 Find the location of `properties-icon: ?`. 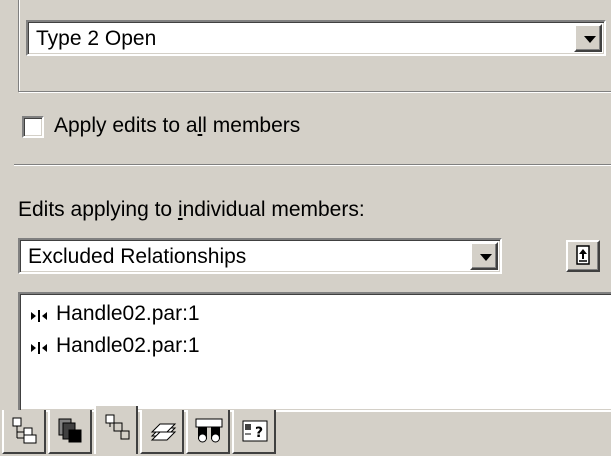

properties-icon: ? is located at coordinates (255, 431).